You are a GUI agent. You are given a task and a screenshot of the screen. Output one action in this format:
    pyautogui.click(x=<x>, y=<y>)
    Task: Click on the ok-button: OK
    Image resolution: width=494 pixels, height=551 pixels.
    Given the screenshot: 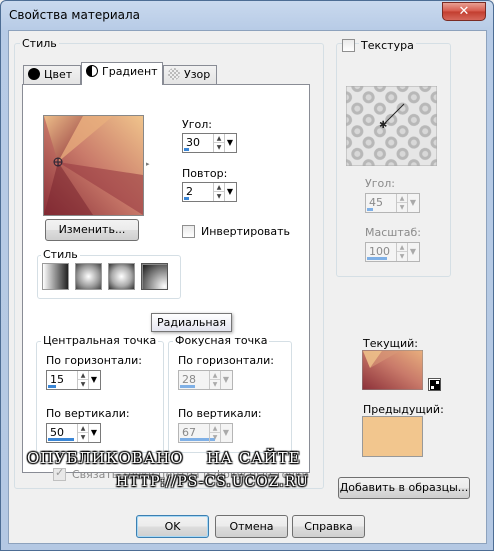 What is the action you would take?
    pyautogui.click(x=172, y=526)
    